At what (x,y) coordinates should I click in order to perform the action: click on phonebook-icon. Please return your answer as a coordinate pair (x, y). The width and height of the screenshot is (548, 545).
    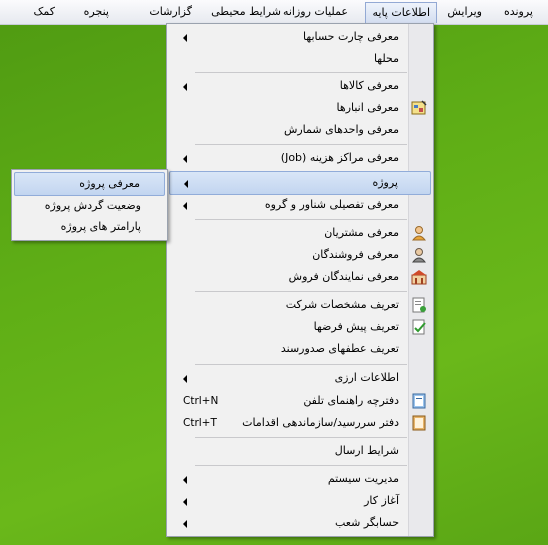
    Looking at the image, I should click on (419, 401).